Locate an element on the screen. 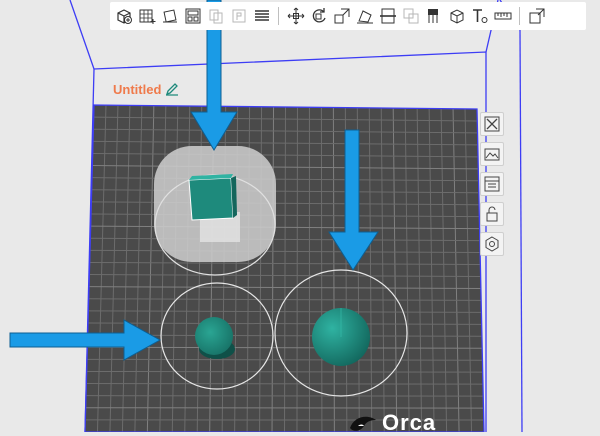  add-object-icon is located at coordinates (123, 16).